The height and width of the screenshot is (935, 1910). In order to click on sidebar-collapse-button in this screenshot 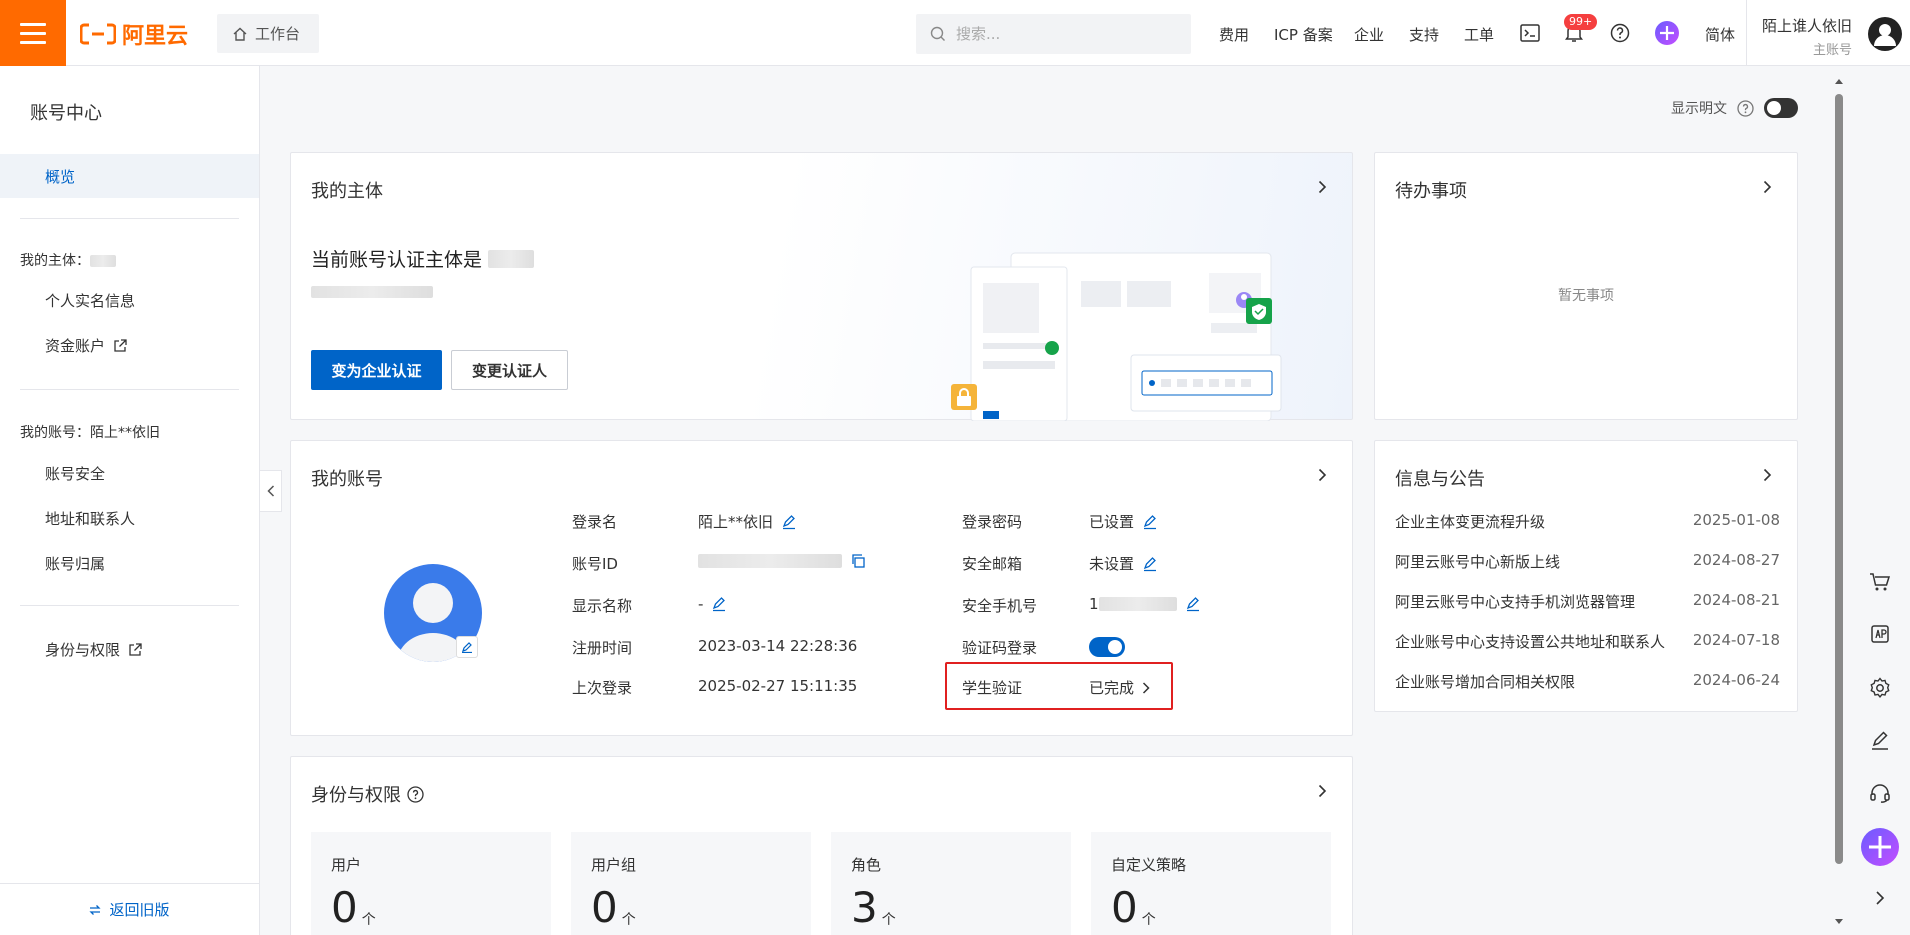, I will do `click(271, 491)`.